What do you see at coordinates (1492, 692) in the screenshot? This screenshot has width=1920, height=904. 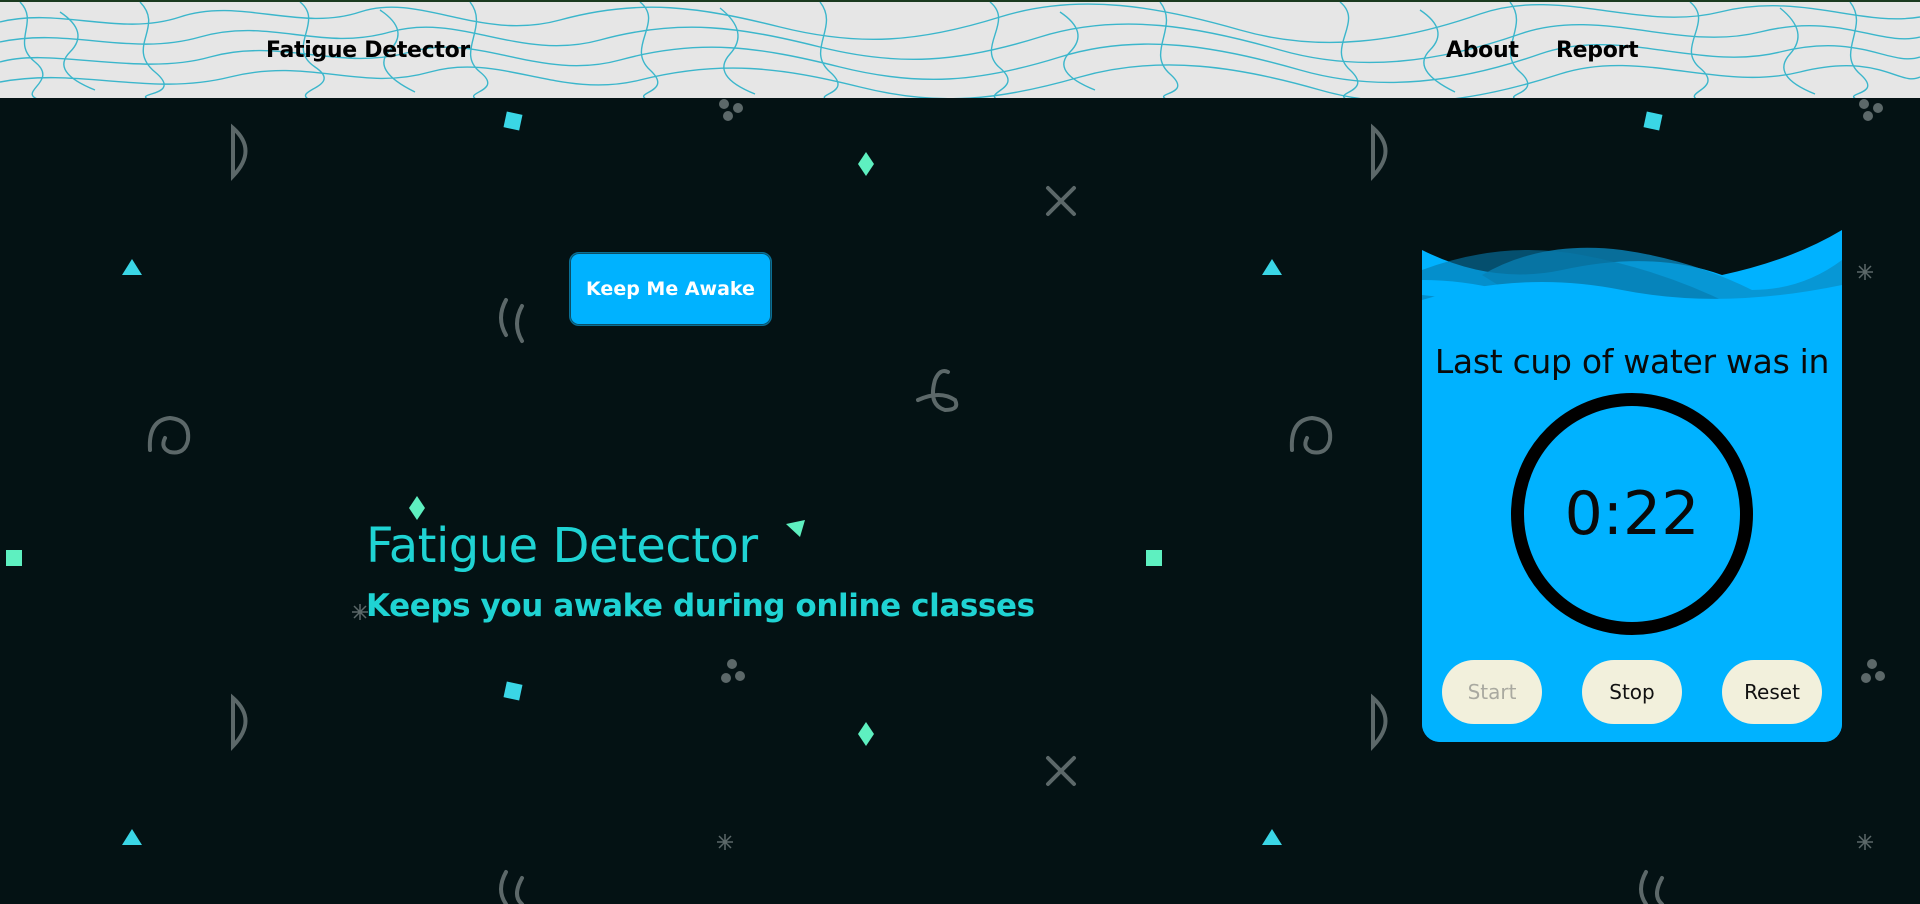 I see `start-button: Start` at bounding box center [1492, 692].